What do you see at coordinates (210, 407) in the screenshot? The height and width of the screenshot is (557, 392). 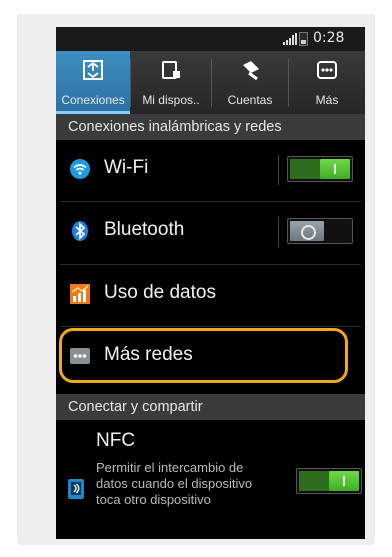 I see `section-header-connect-share: Conectar y compartir` at bounding box center [210, 407].